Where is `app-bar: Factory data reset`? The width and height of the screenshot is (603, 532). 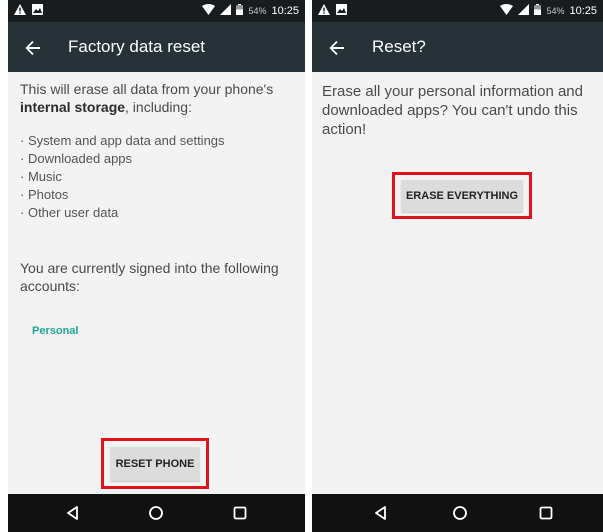
app-bar: Factory data reset is located at coordinates (156, 47).